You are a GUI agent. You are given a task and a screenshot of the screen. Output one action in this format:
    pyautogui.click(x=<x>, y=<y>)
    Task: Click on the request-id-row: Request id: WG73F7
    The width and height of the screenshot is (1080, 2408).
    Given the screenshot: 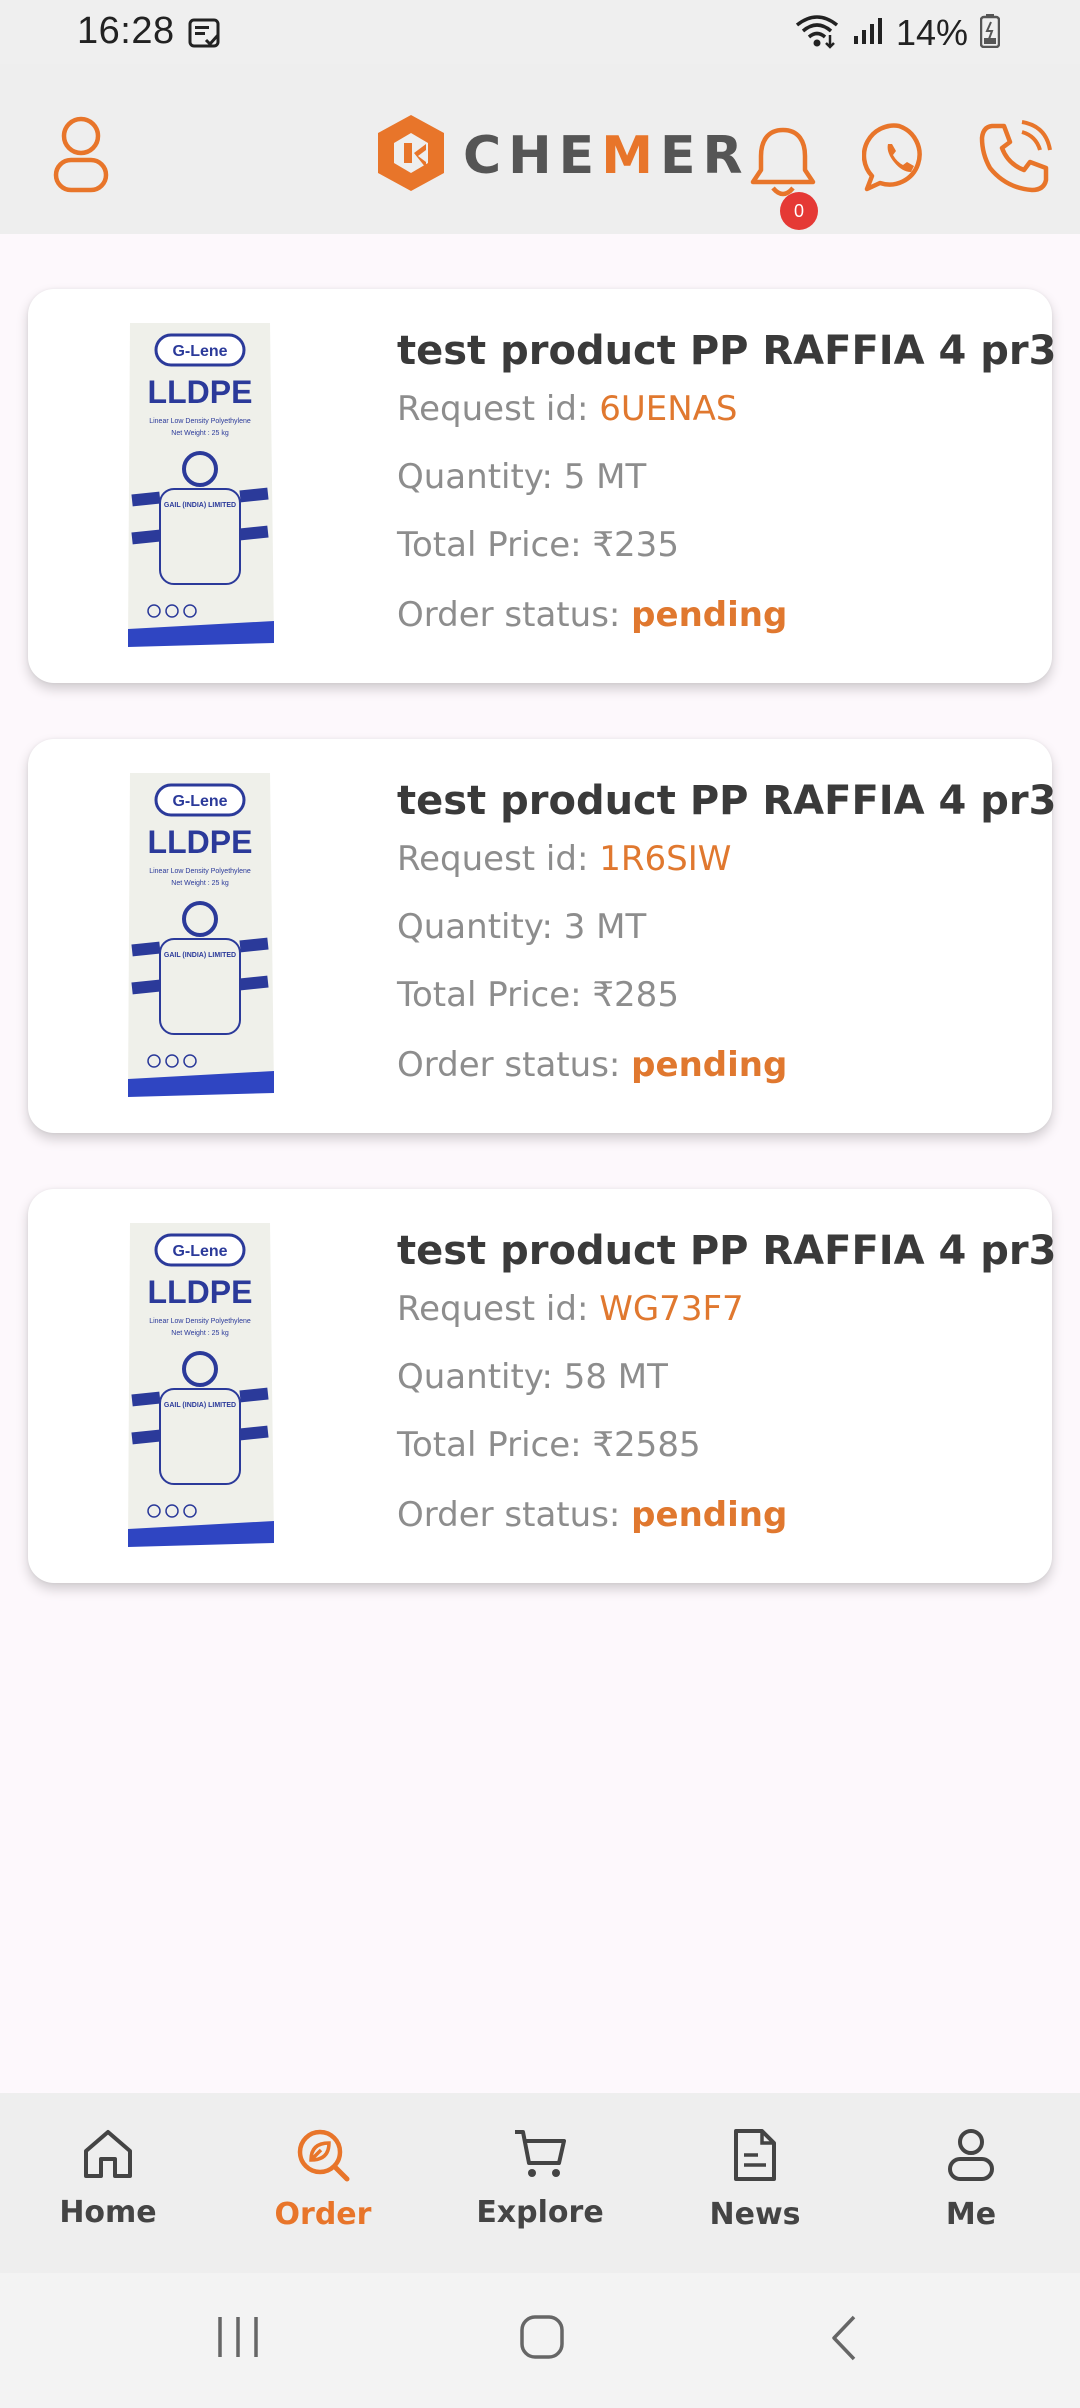 What is the action you would take?
    pyautogui.click(x=714, y=1309)
    